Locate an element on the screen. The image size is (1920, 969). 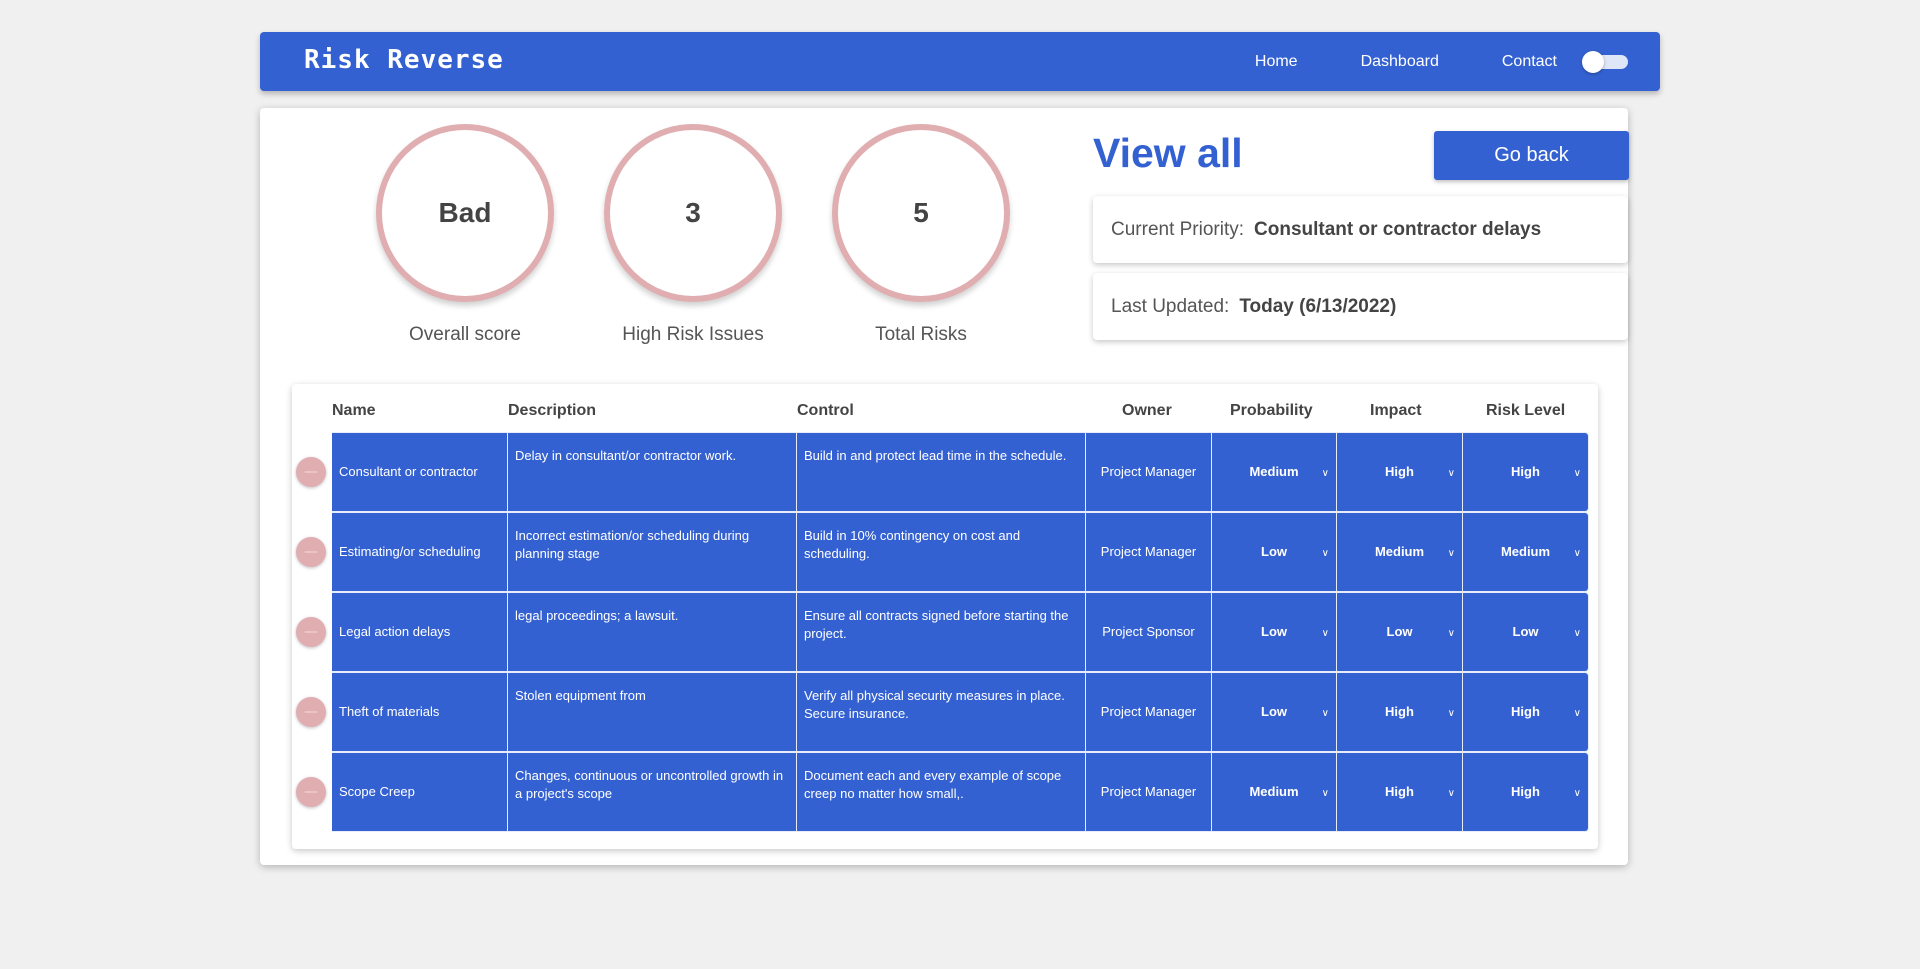
total-risks-label: Total Risks is located at coordinates (921, 334).